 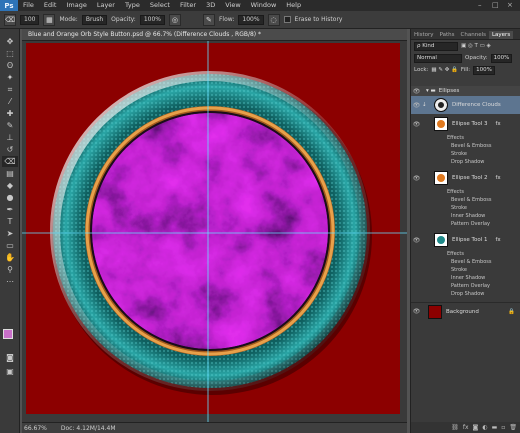 I want to click on more-tools-icon: ⋯, so click(x=10, y=281).